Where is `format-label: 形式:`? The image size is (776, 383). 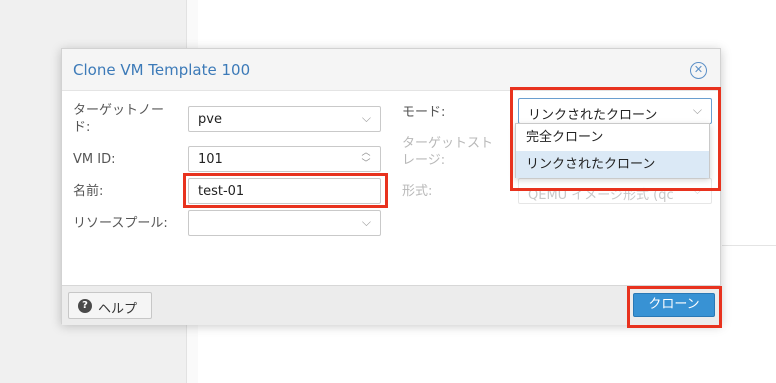
format-label: 形式: is located at coordinates (417, 191).